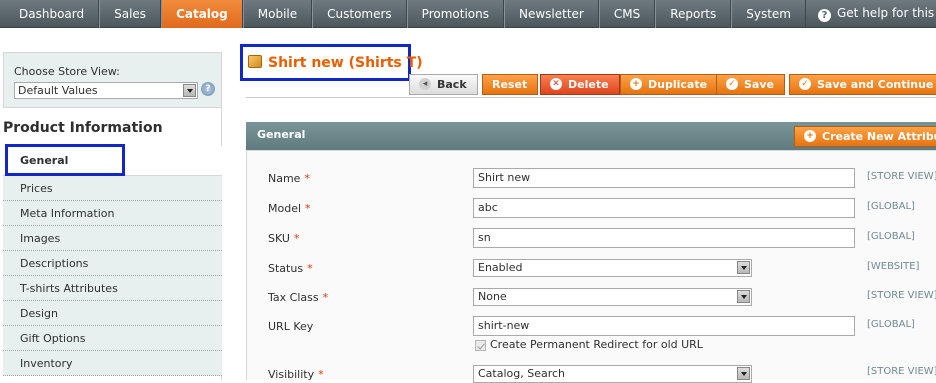 This screenshot has height=383, width=936. Describe the element at coordinates (596, 344) in the screenshot. I see `permanent-redirect-label: Create Permanent Redirect for old URL` at that location.